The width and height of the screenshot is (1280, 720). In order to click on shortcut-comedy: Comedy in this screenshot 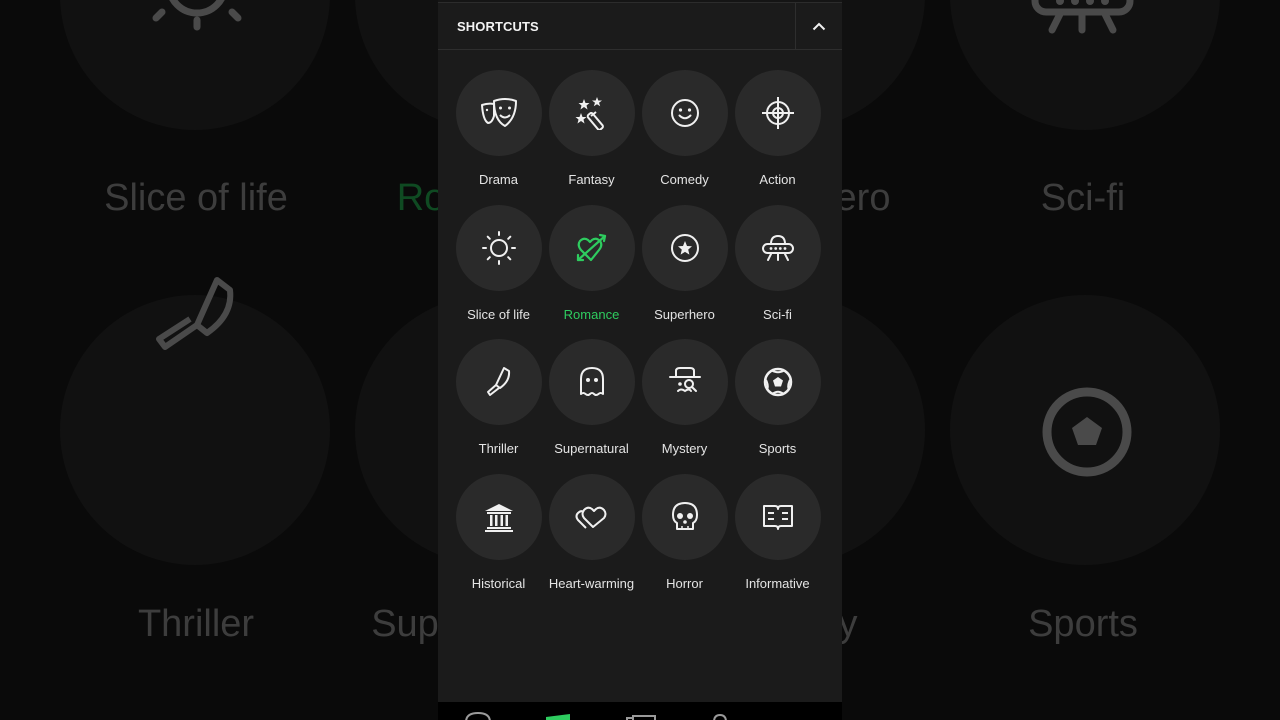, I will do `click(684, 133)`.